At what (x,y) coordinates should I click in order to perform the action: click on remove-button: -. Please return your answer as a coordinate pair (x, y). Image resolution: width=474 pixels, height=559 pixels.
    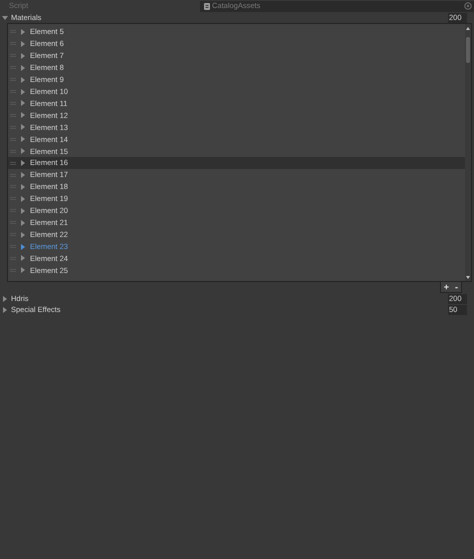
    Looking at the image, I should click on (456, 287).